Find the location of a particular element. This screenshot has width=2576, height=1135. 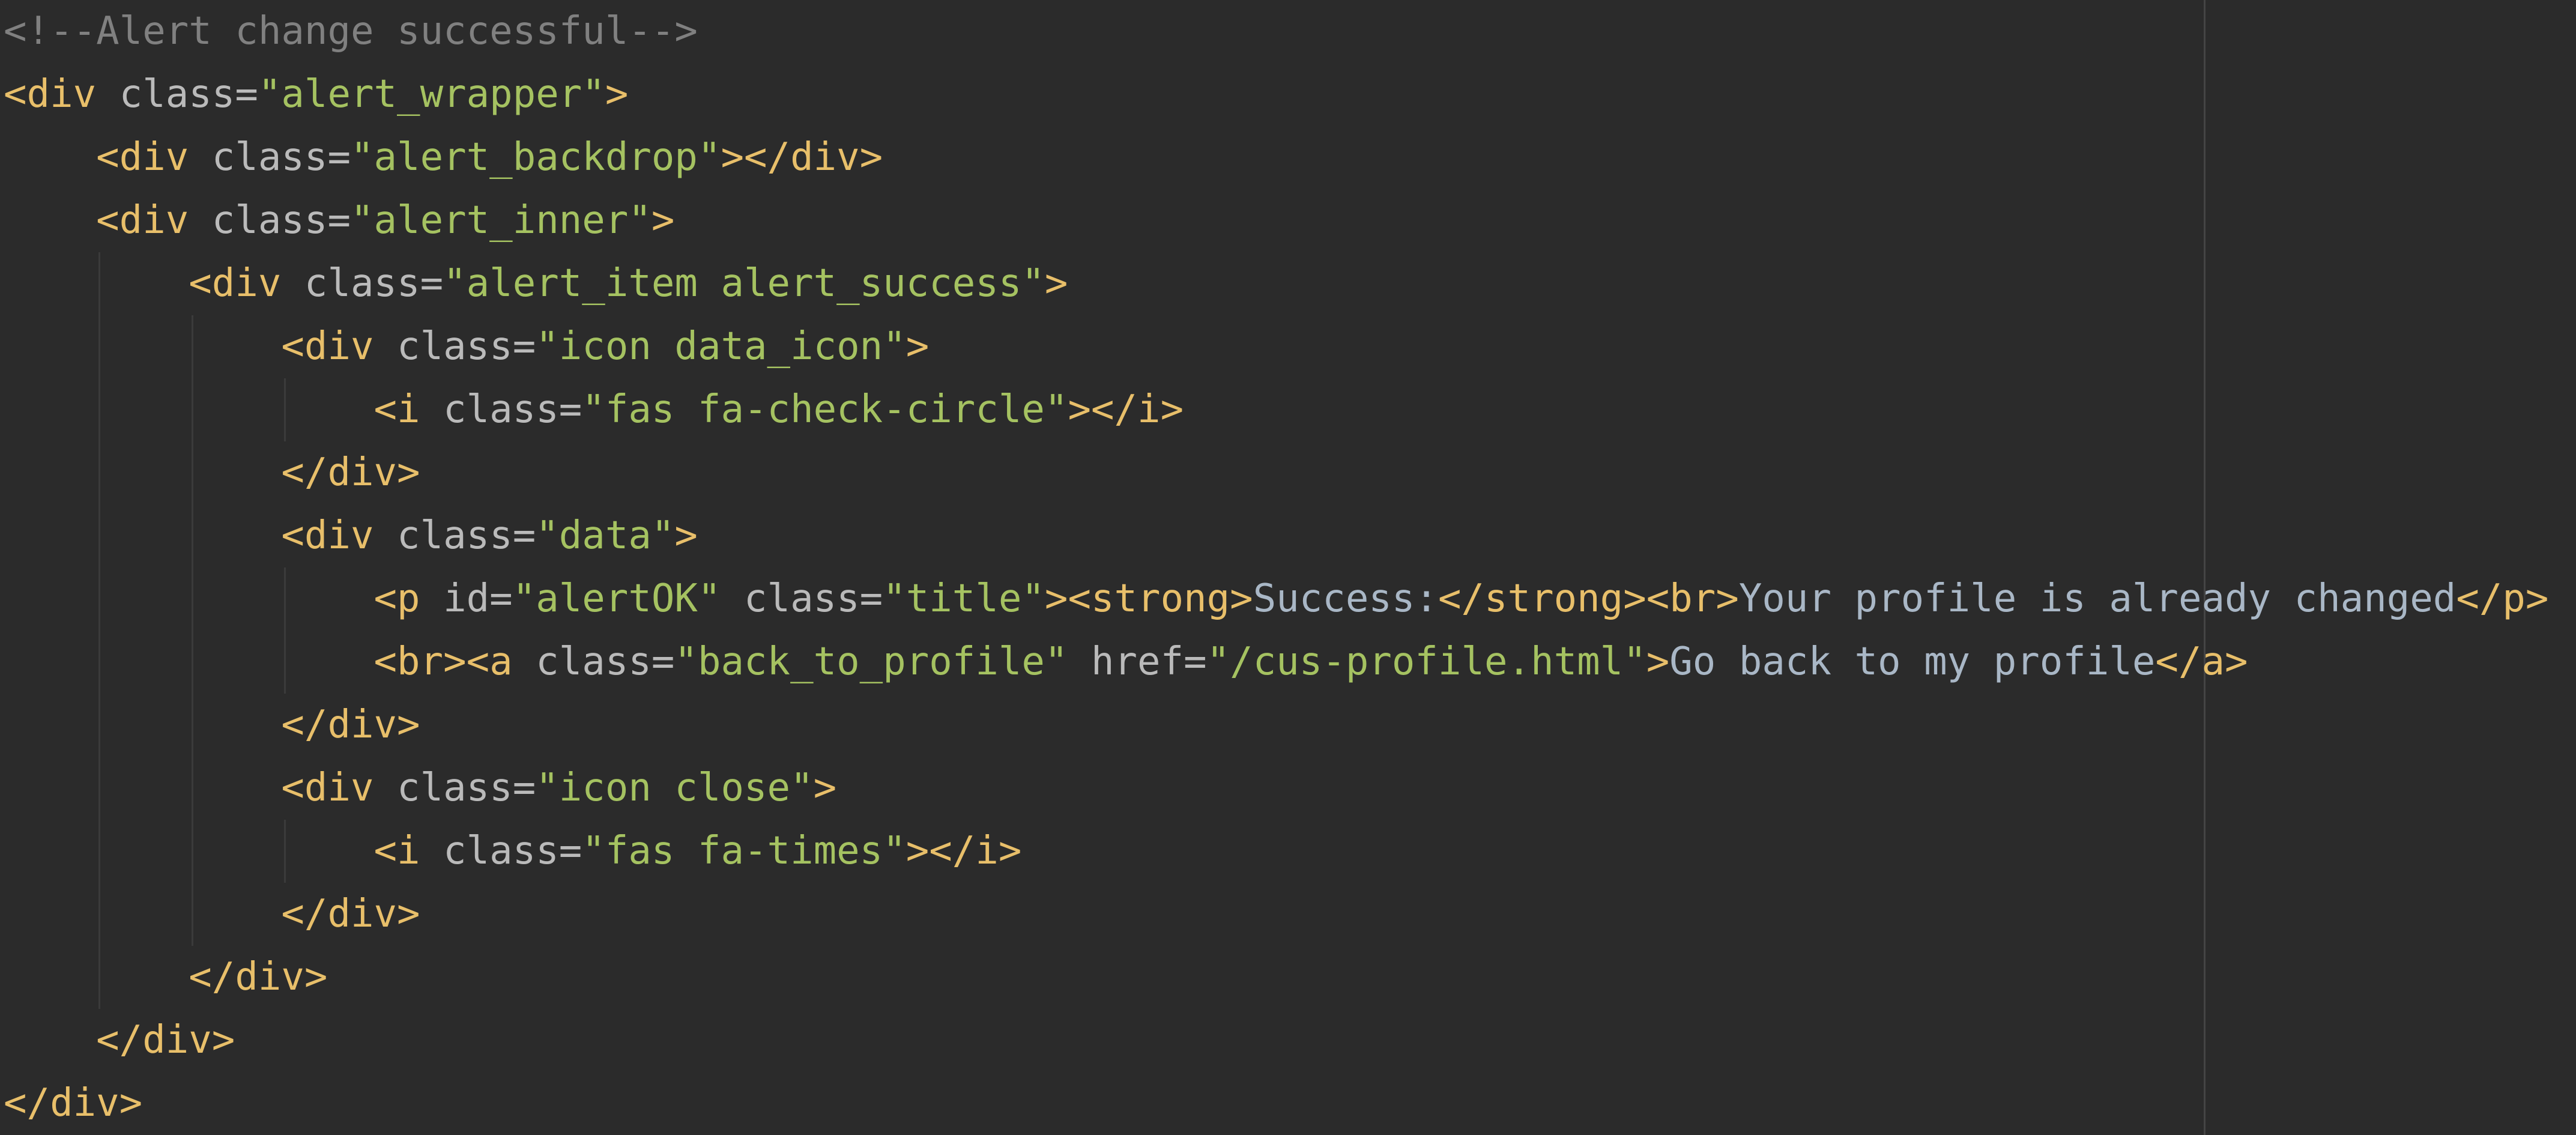

code-token: ></i> is located at coordinates (964, 851).